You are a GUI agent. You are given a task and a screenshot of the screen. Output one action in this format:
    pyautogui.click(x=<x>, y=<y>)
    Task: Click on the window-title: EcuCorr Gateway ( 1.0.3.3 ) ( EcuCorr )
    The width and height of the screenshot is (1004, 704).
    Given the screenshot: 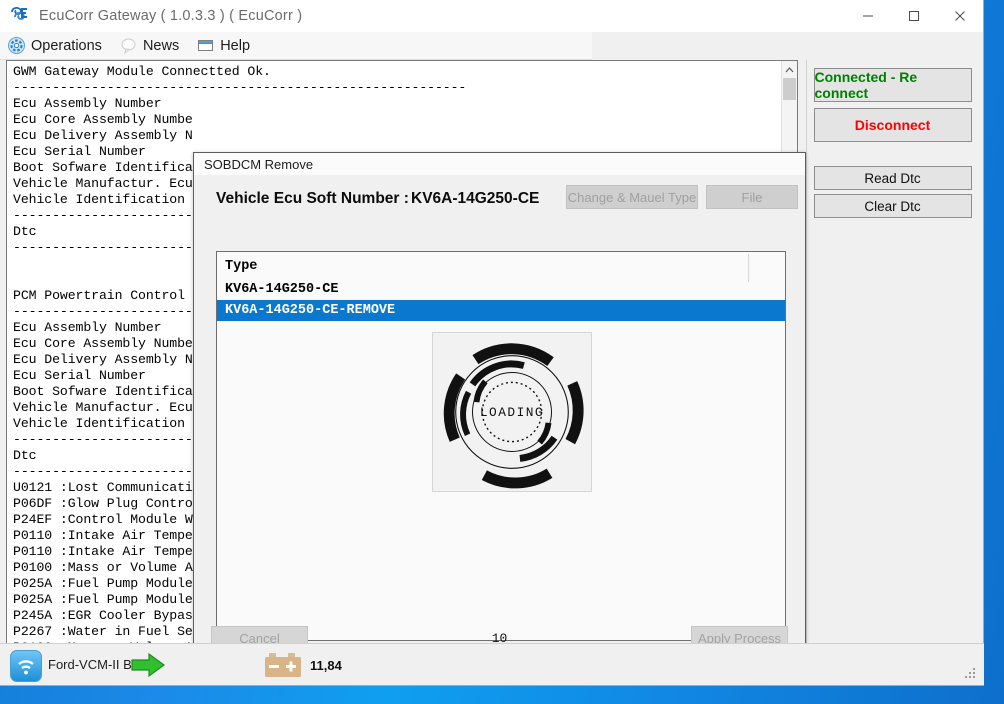 What is the action you would take?
    pyautogui.click(x=171, y=16)
    